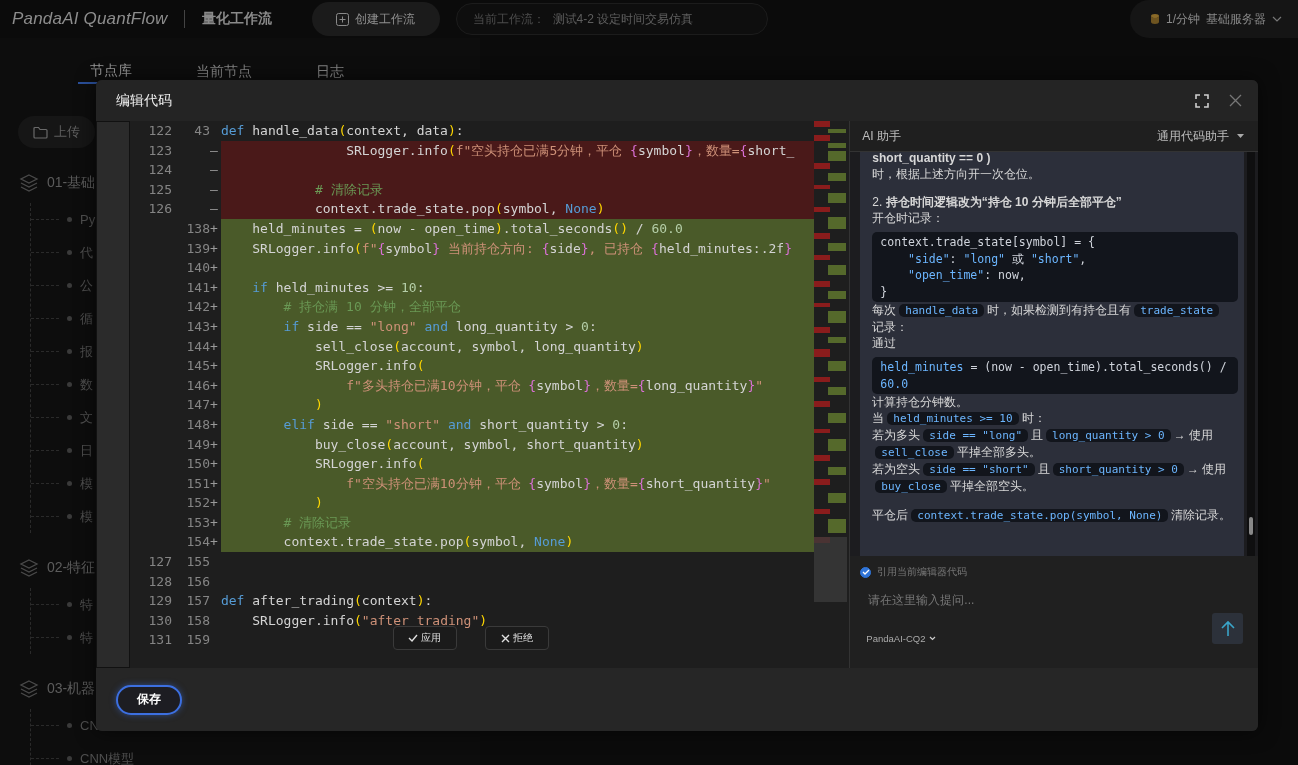 Image resolution: width=1298 pixels, height=765 pixels. Describe the element at coordinates (40, 132) in the screenshot. I see `folder-icon` at that location.